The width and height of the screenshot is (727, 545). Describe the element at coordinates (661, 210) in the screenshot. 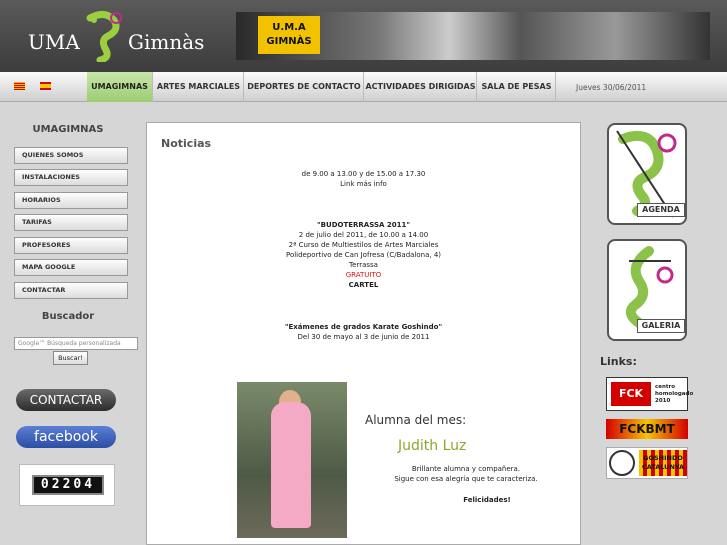

I see `agenda-label: AGENDA` at that location.